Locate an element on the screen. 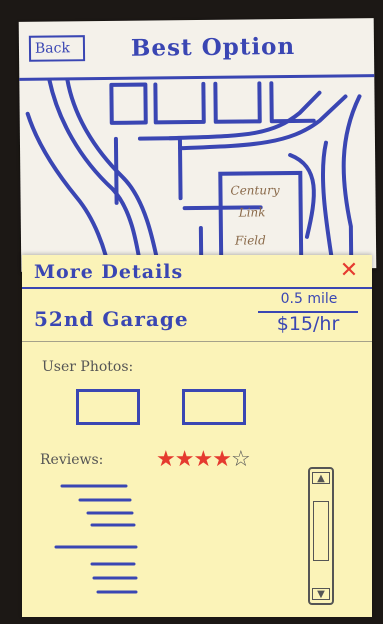 The height and width of the screenshot is (624, 383). close-icon: ✕ is located at coordinates (349, 271).